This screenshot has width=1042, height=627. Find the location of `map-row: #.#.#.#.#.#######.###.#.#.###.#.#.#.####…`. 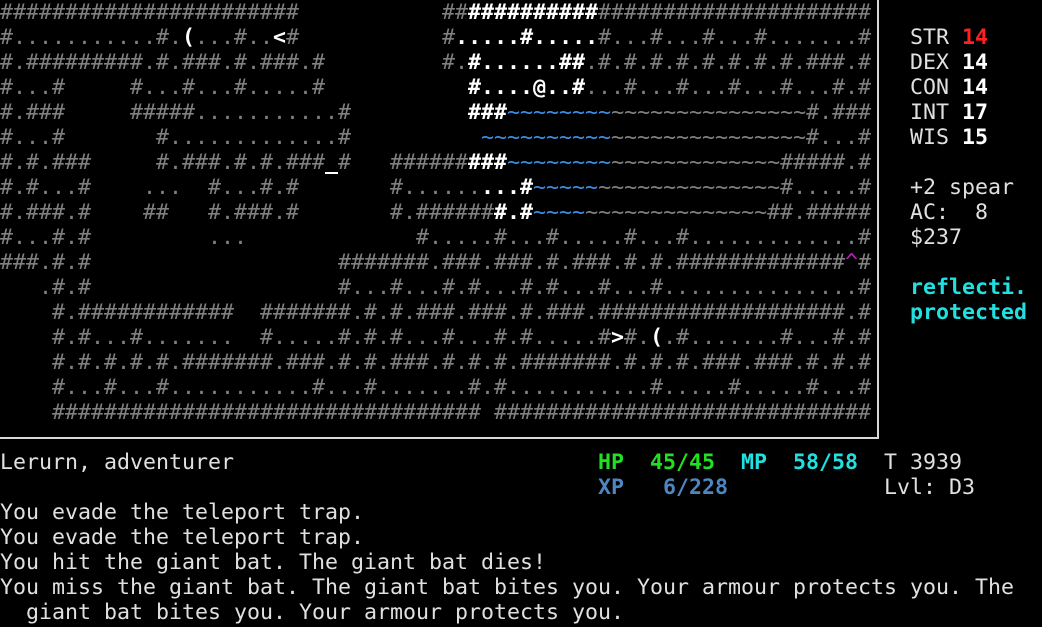

map-row: #.#.#.#.#.#######.###.#.#.###.#.#.#.####… is located at coordinates (435, 362).